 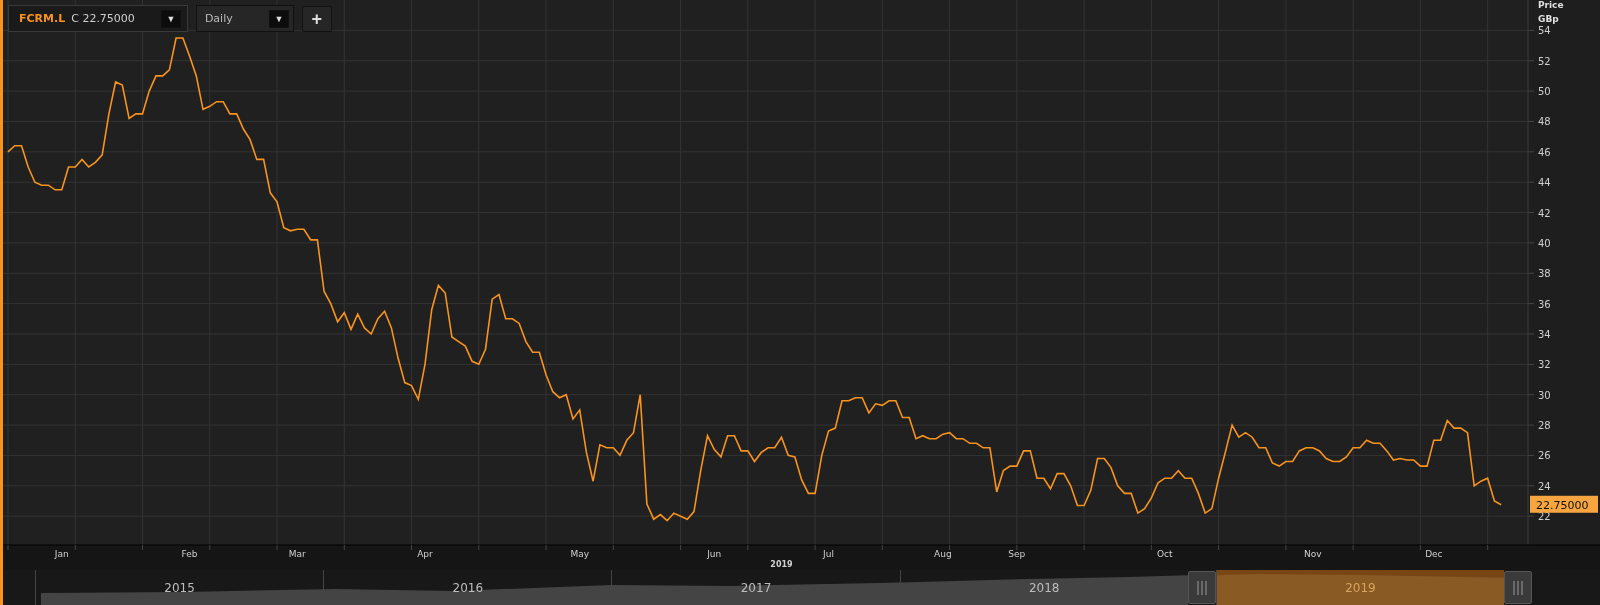 What do you see at coordinates (1548, 19) in the screenshot?
I see `axis-unit: GBp` at bounding box center [1548, 19].